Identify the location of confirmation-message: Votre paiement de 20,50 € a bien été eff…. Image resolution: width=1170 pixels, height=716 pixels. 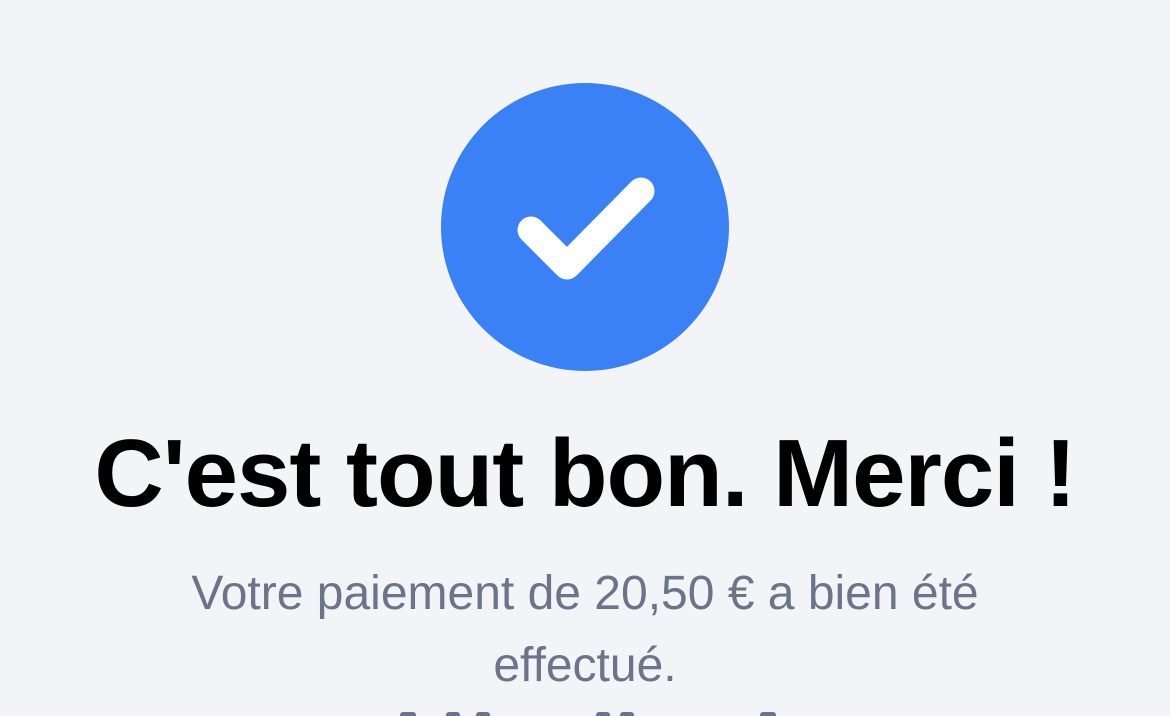
(585, 629).